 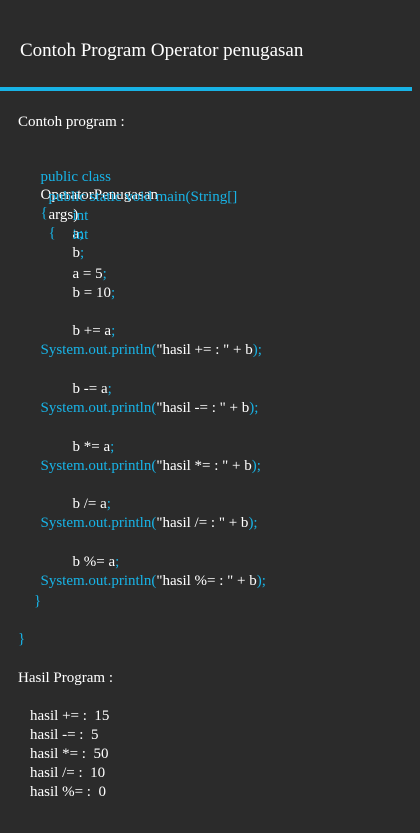 What do you see at coordinates (113, 293) in the screenshot?
I see `code-semicolon: ;` at bounding box center [113, 293].